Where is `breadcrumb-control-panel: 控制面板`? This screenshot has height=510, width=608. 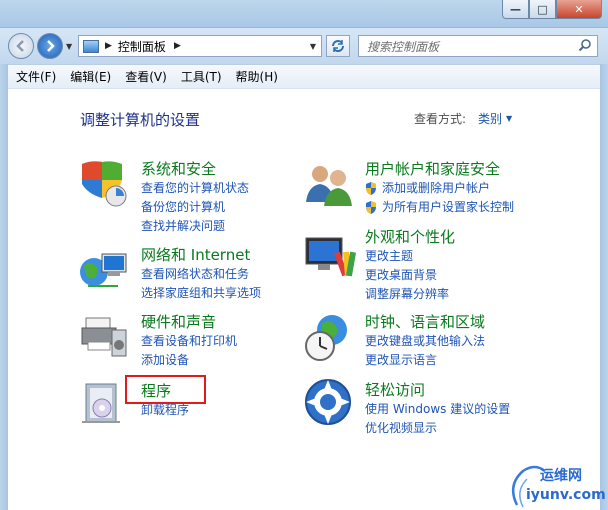
breadcrumb-control-panel: 控制面板 is located at coordinates (142, 46).